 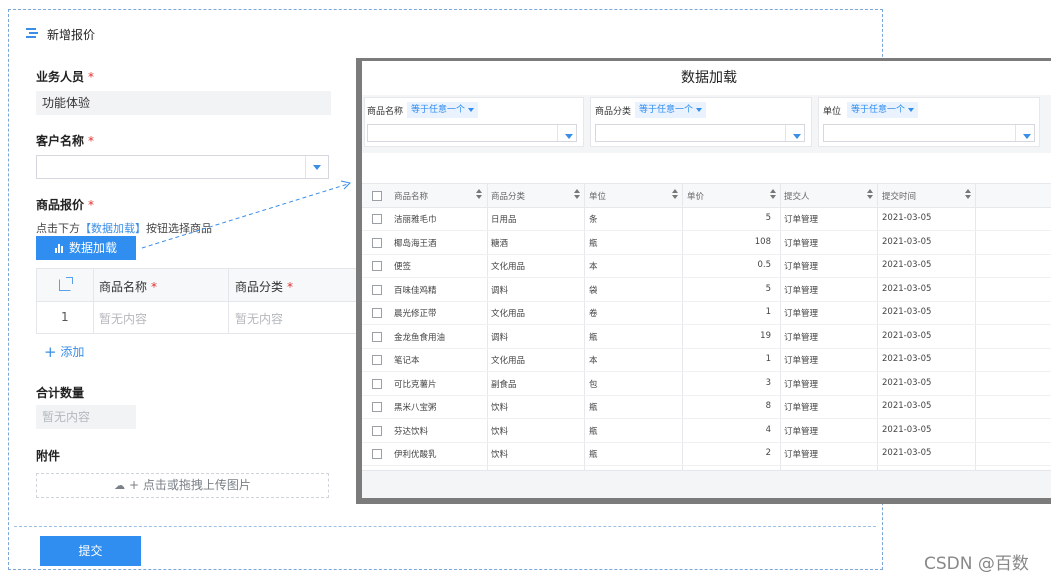 What do you see at coordinates (415, 384) in the screenshot?
I see `cell-product-name: 可比克薯片` at bounding box center [415, 384].